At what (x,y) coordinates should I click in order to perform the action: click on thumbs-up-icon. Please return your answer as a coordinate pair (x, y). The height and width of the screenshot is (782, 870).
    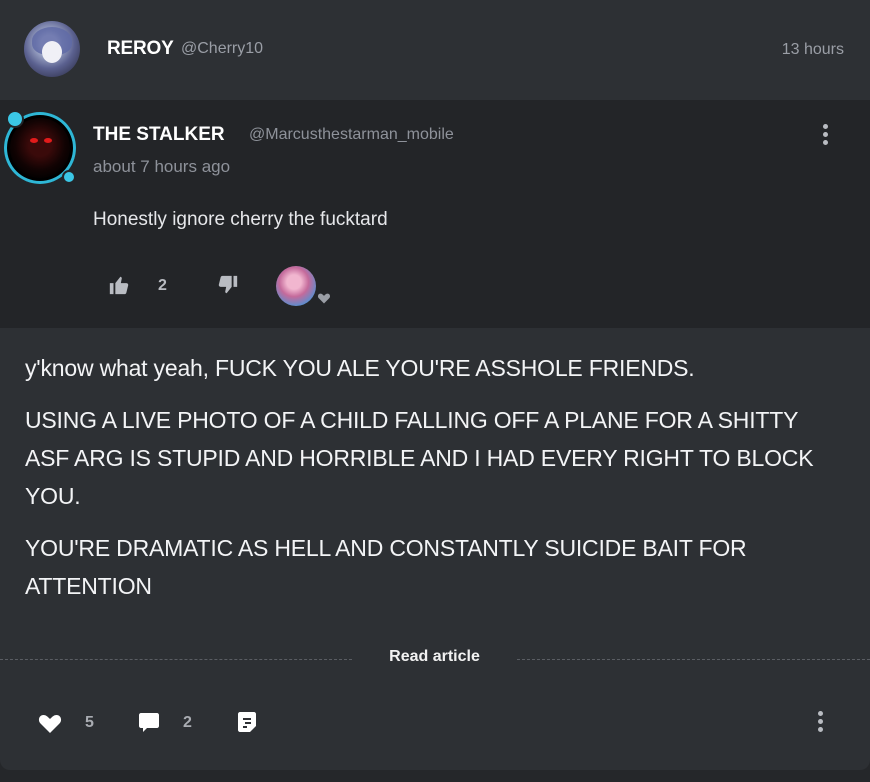
    Looking at the image, I should click on (119, 285).